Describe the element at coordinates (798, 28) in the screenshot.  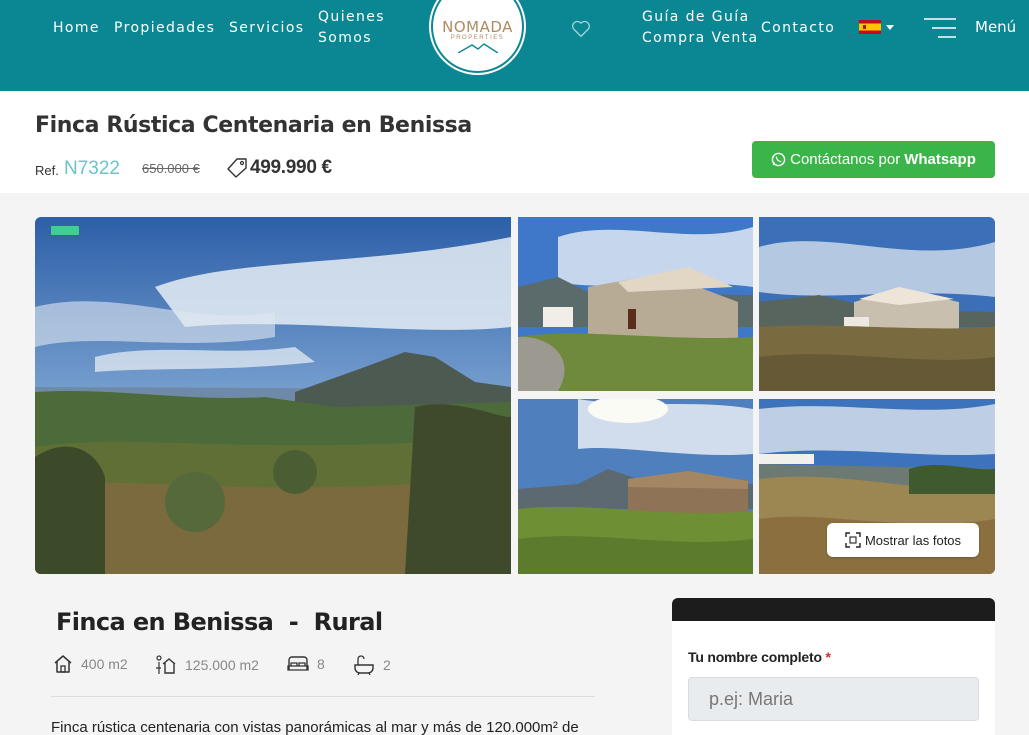
I see `nav-contact: Contacto` at that location.